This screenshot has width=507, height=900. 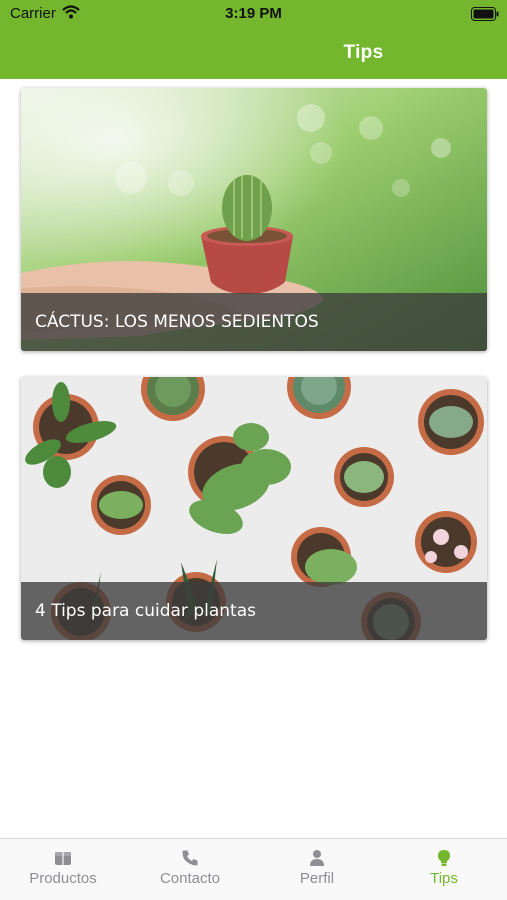 I want to click on clock: 3:19 PM, so click(x=253, y=13).